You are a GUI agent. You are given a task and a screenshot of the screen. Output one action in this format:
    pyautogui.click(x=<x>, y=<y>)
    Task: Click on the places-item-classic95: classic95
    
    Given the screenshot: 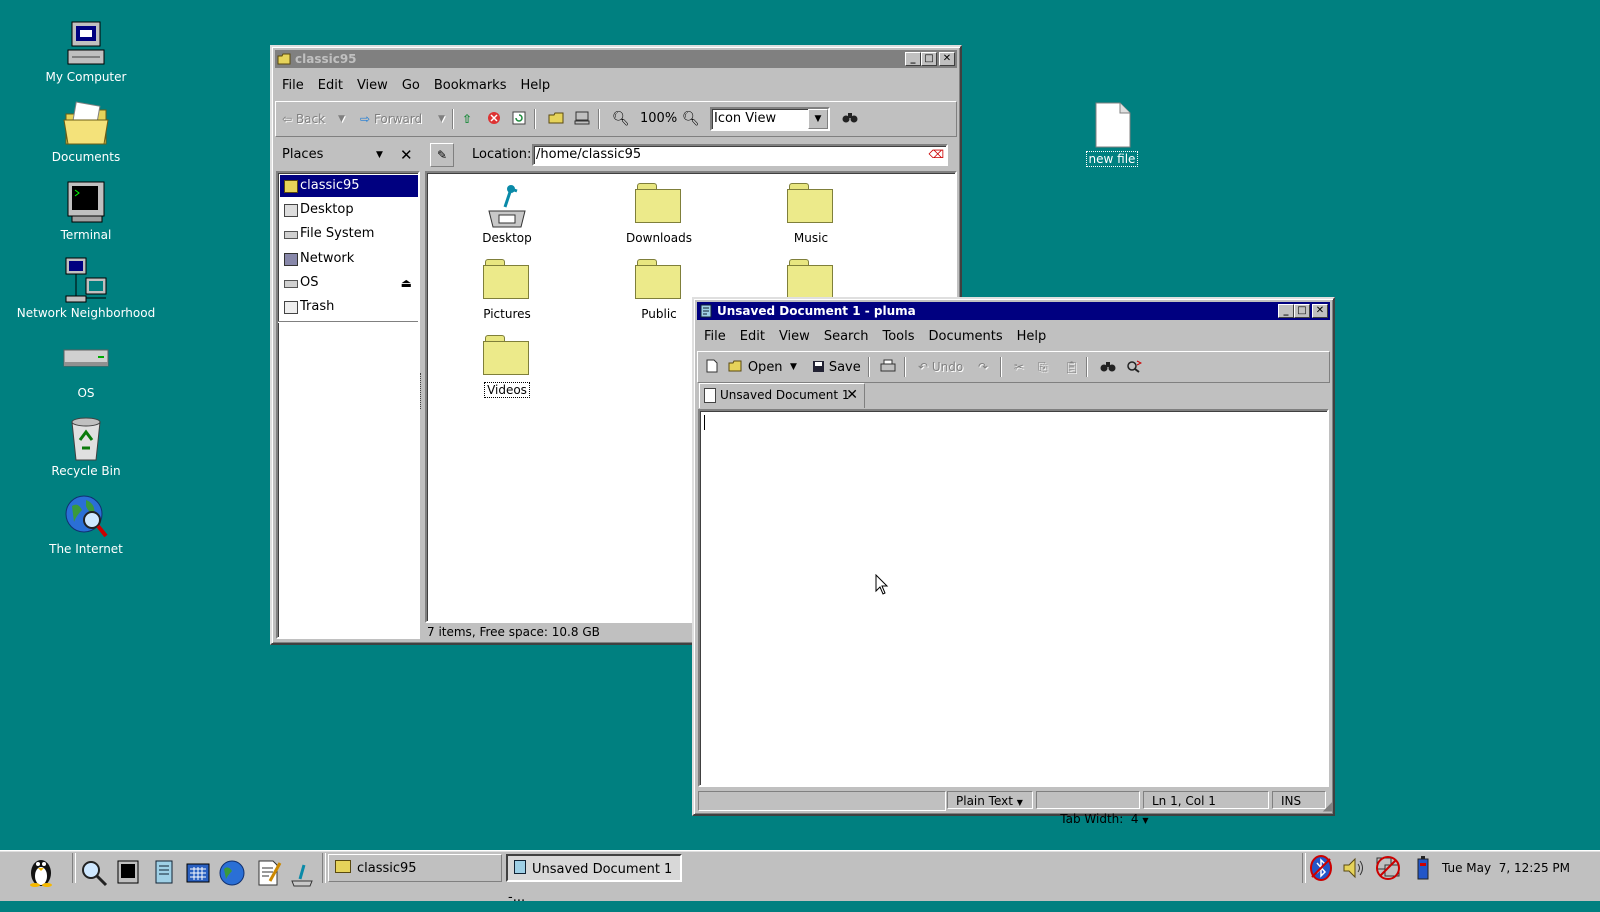 What is the action you would take?
    pyautogui.click(x=349, y=186)
    